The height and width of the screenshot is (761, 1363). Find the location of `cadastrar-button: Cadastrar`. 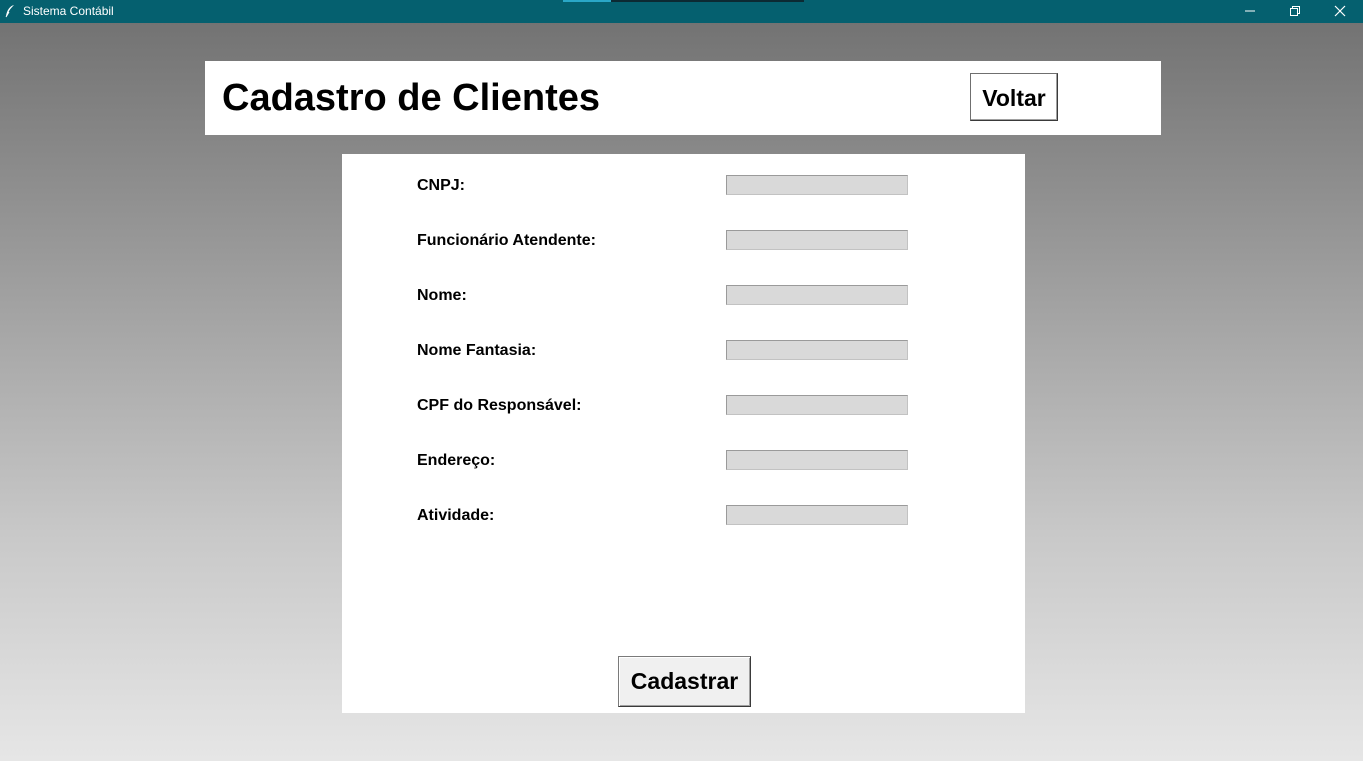

cadastrar-button: Cadastrar is located at coordinates (684, 681).